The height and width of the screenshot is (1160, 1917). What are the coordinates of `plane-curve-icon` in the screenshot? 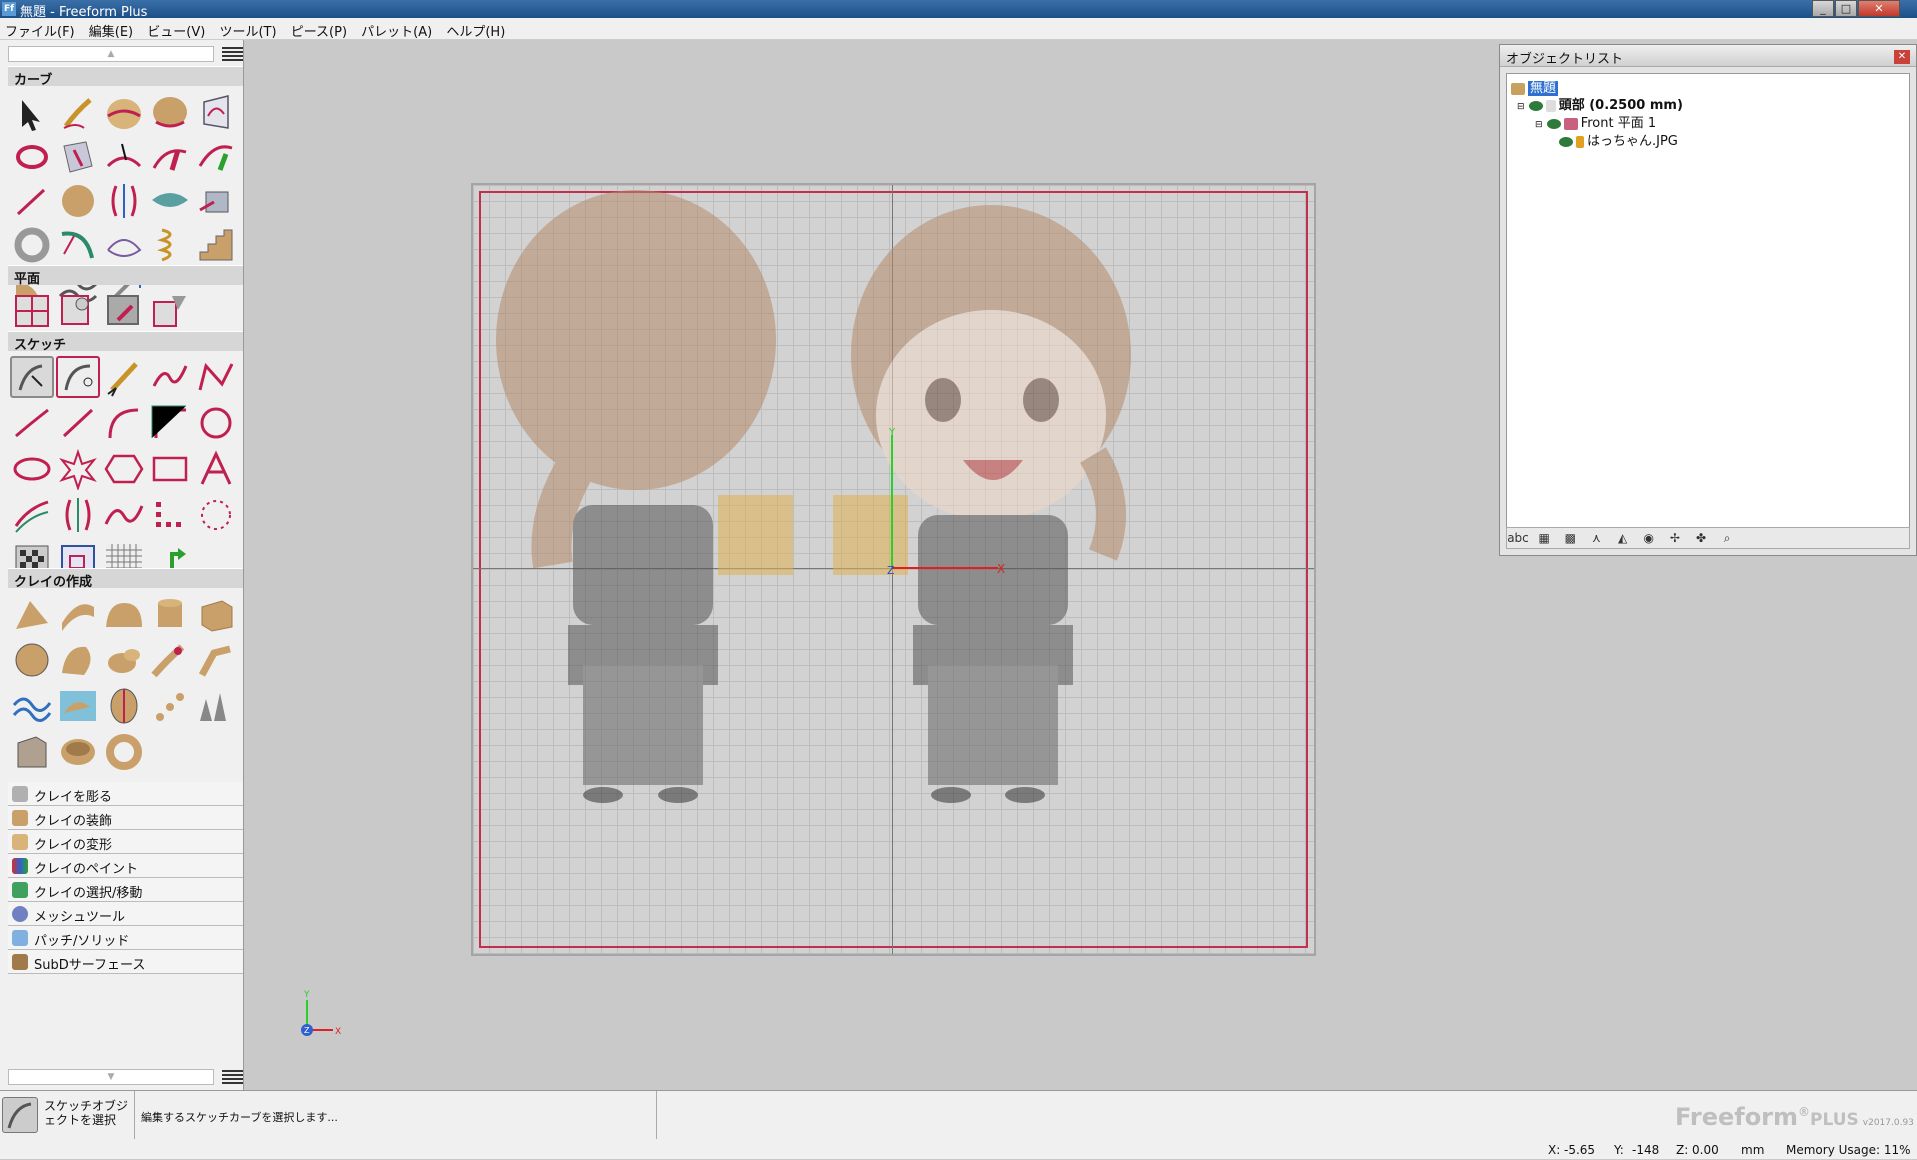 It's located at (216, 113).